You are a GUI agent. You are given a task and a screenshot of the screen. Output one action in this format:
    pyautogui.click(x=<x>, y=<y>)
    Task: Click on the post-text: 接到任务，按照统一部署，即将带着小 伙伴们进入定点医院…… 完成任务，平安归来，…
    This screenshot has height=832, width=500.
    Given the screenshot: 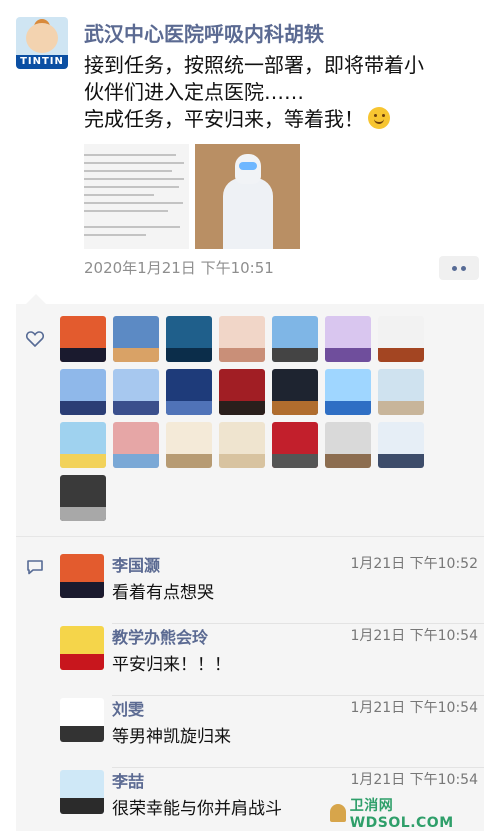 What is the action you would take?
    pyautogui.click(x=284, y=92)
    